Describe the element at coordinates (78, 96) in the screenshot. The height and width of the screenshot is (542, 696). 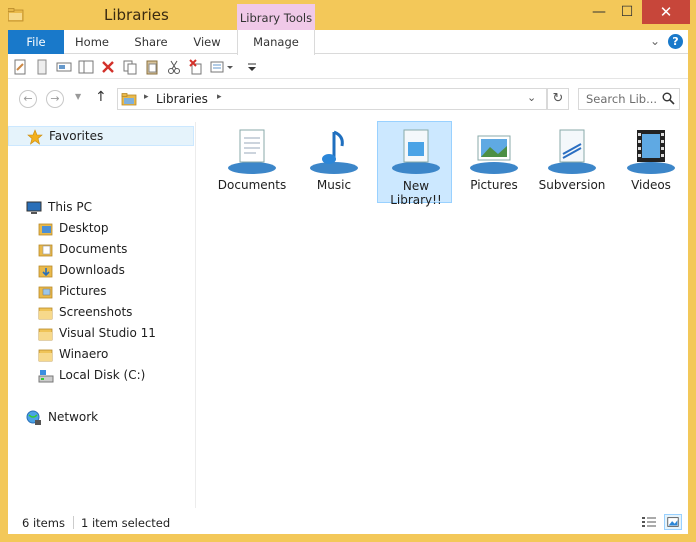
I see `recent-locations-chevron-icon: ▼` at that location.